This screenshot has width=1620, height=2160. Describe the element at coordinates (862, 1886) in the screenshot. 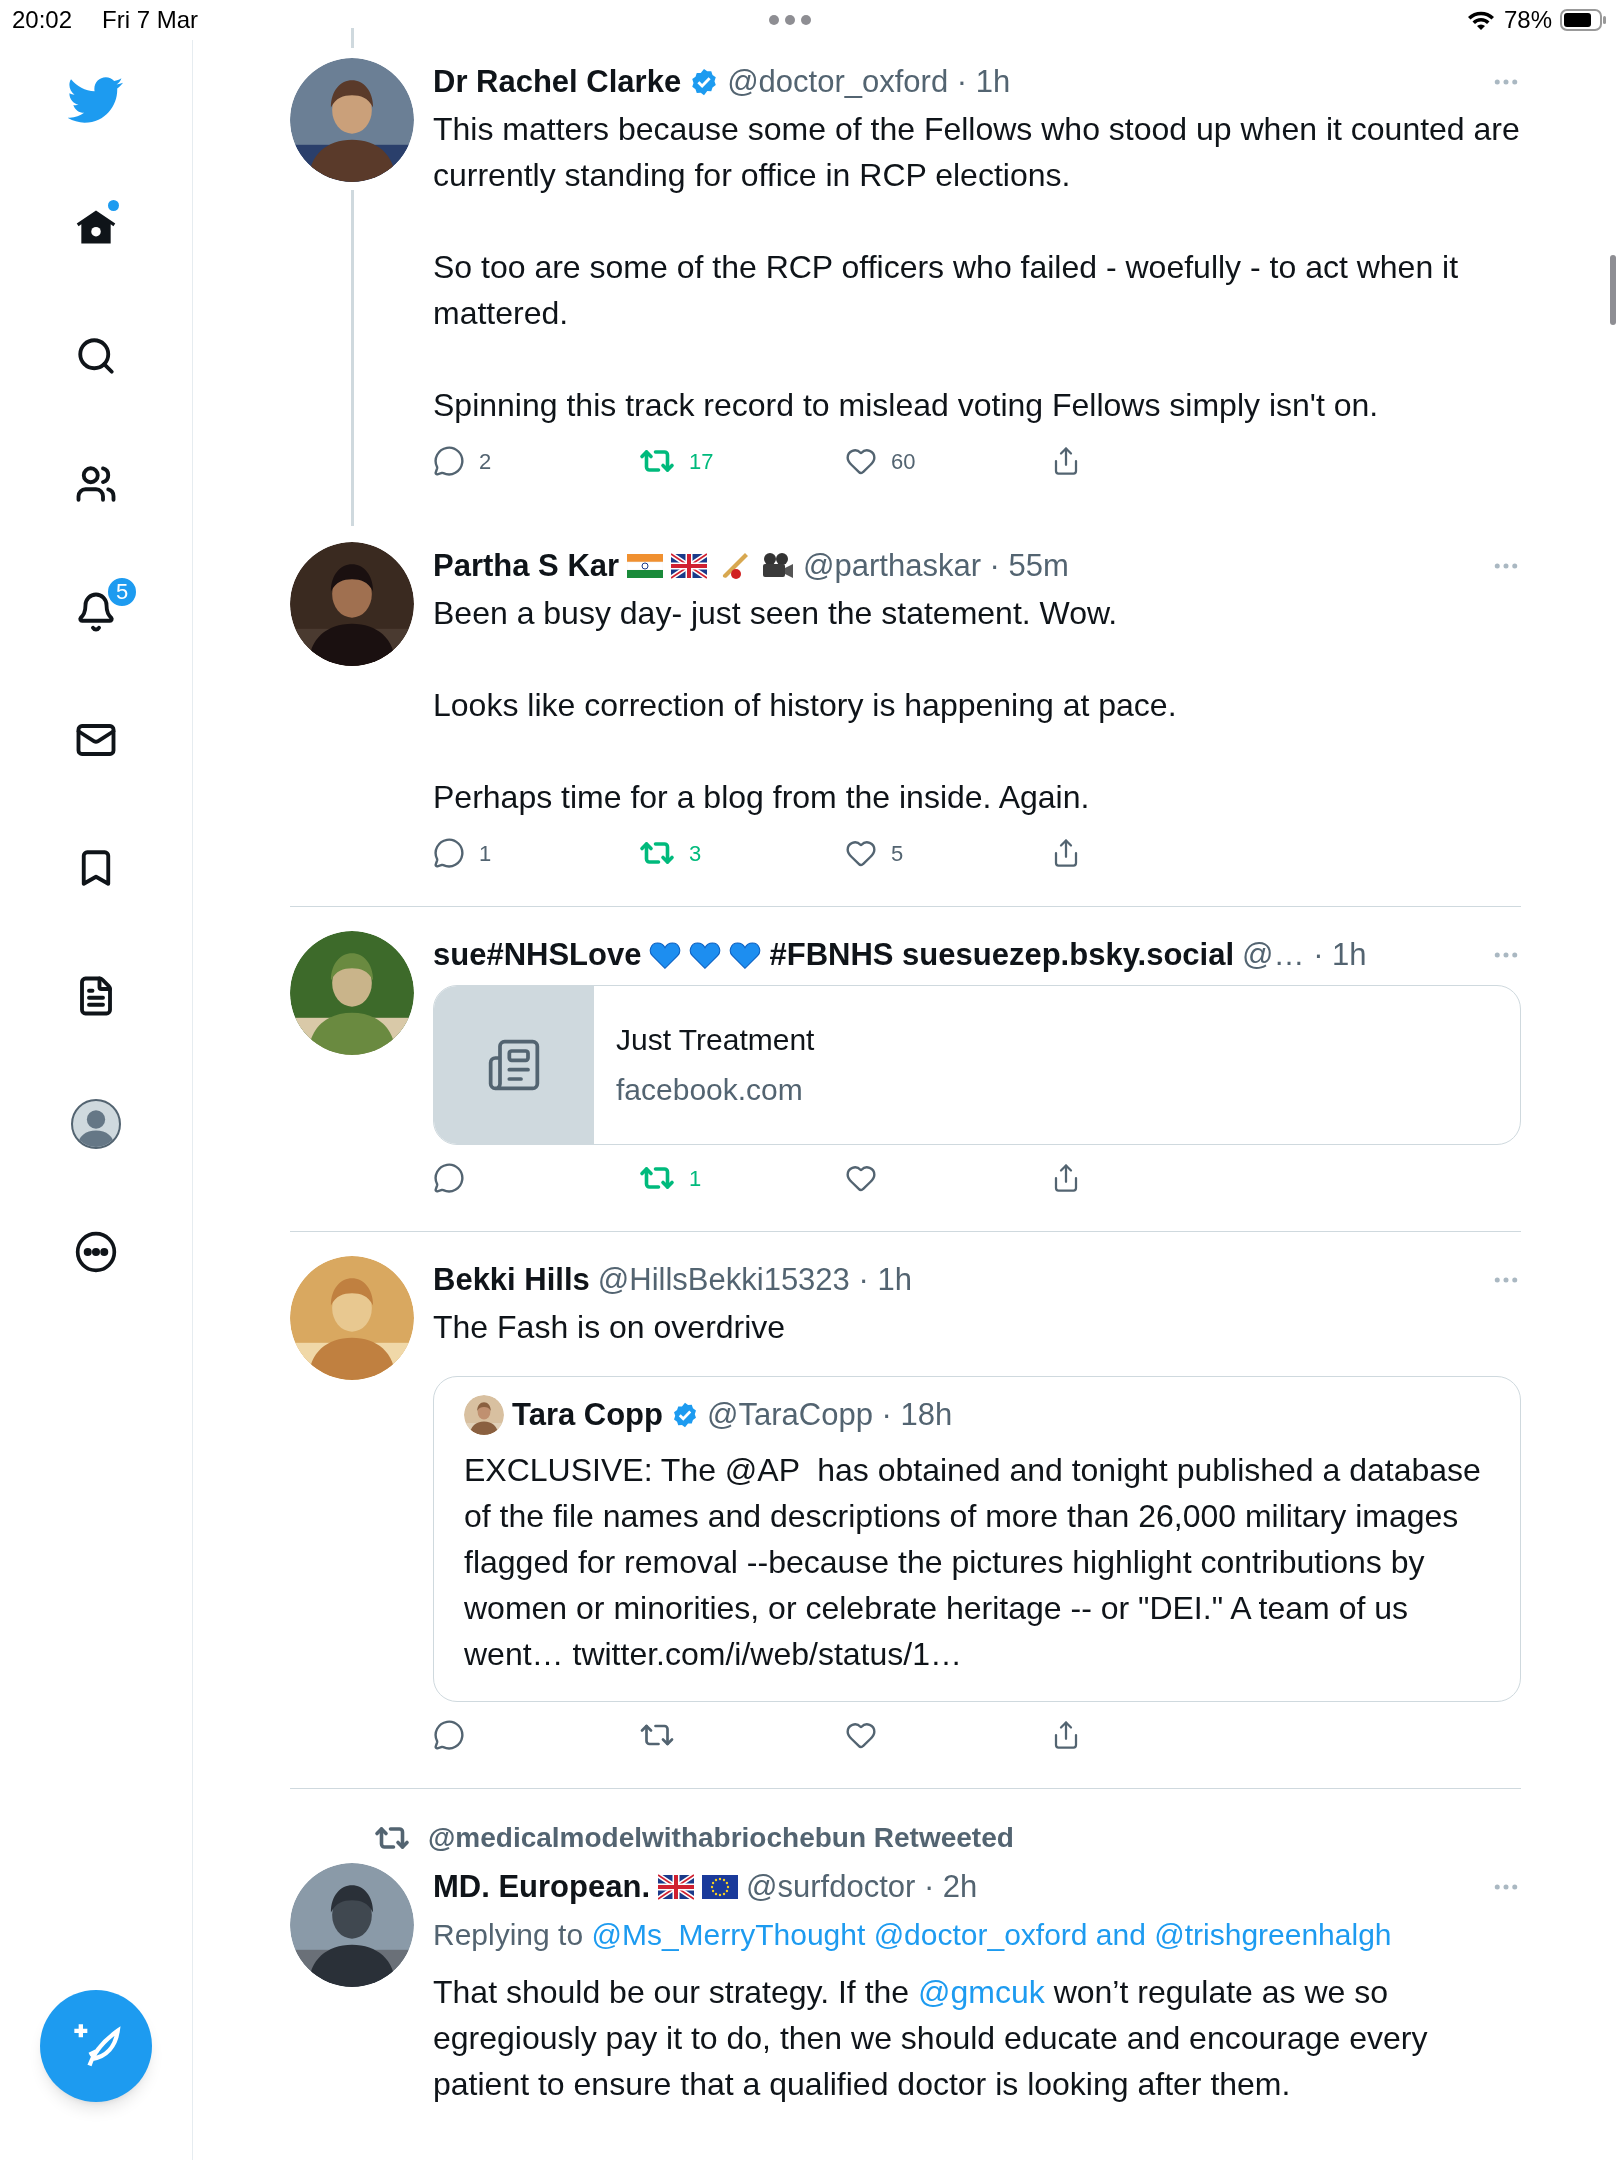

I see `handle-and-time: @surfdoctor · 2h` at that location.